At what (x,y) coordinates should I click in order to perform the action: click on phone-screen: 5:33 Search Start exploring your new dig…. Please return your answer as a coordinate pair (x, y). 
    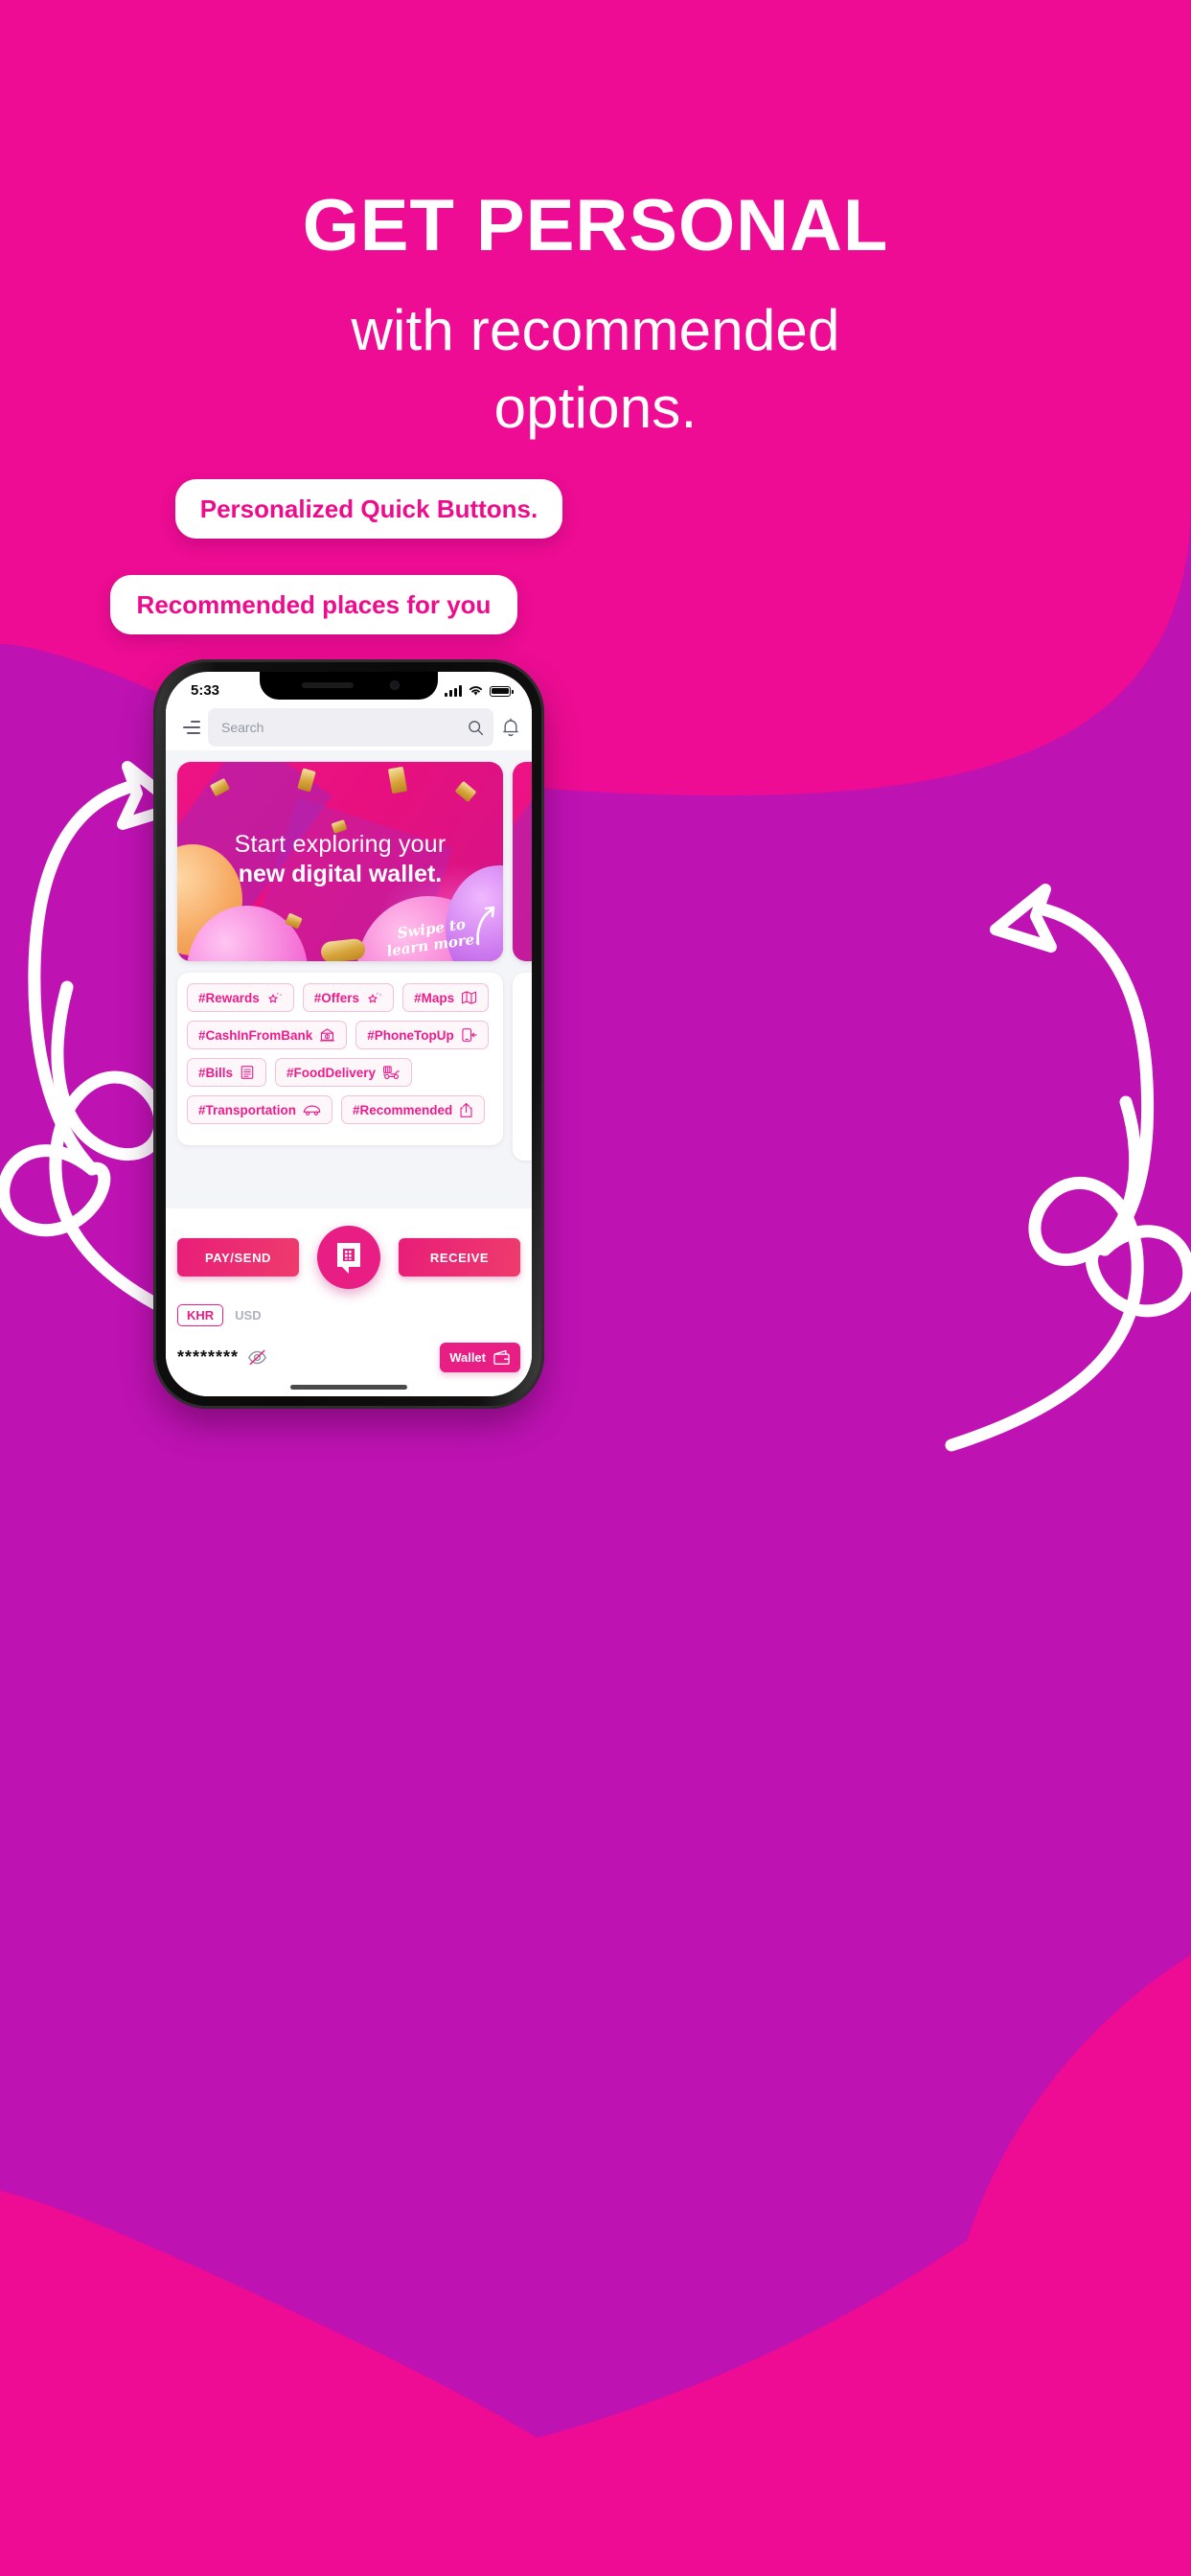
    Looking at the image, I should click on (349, 1034).